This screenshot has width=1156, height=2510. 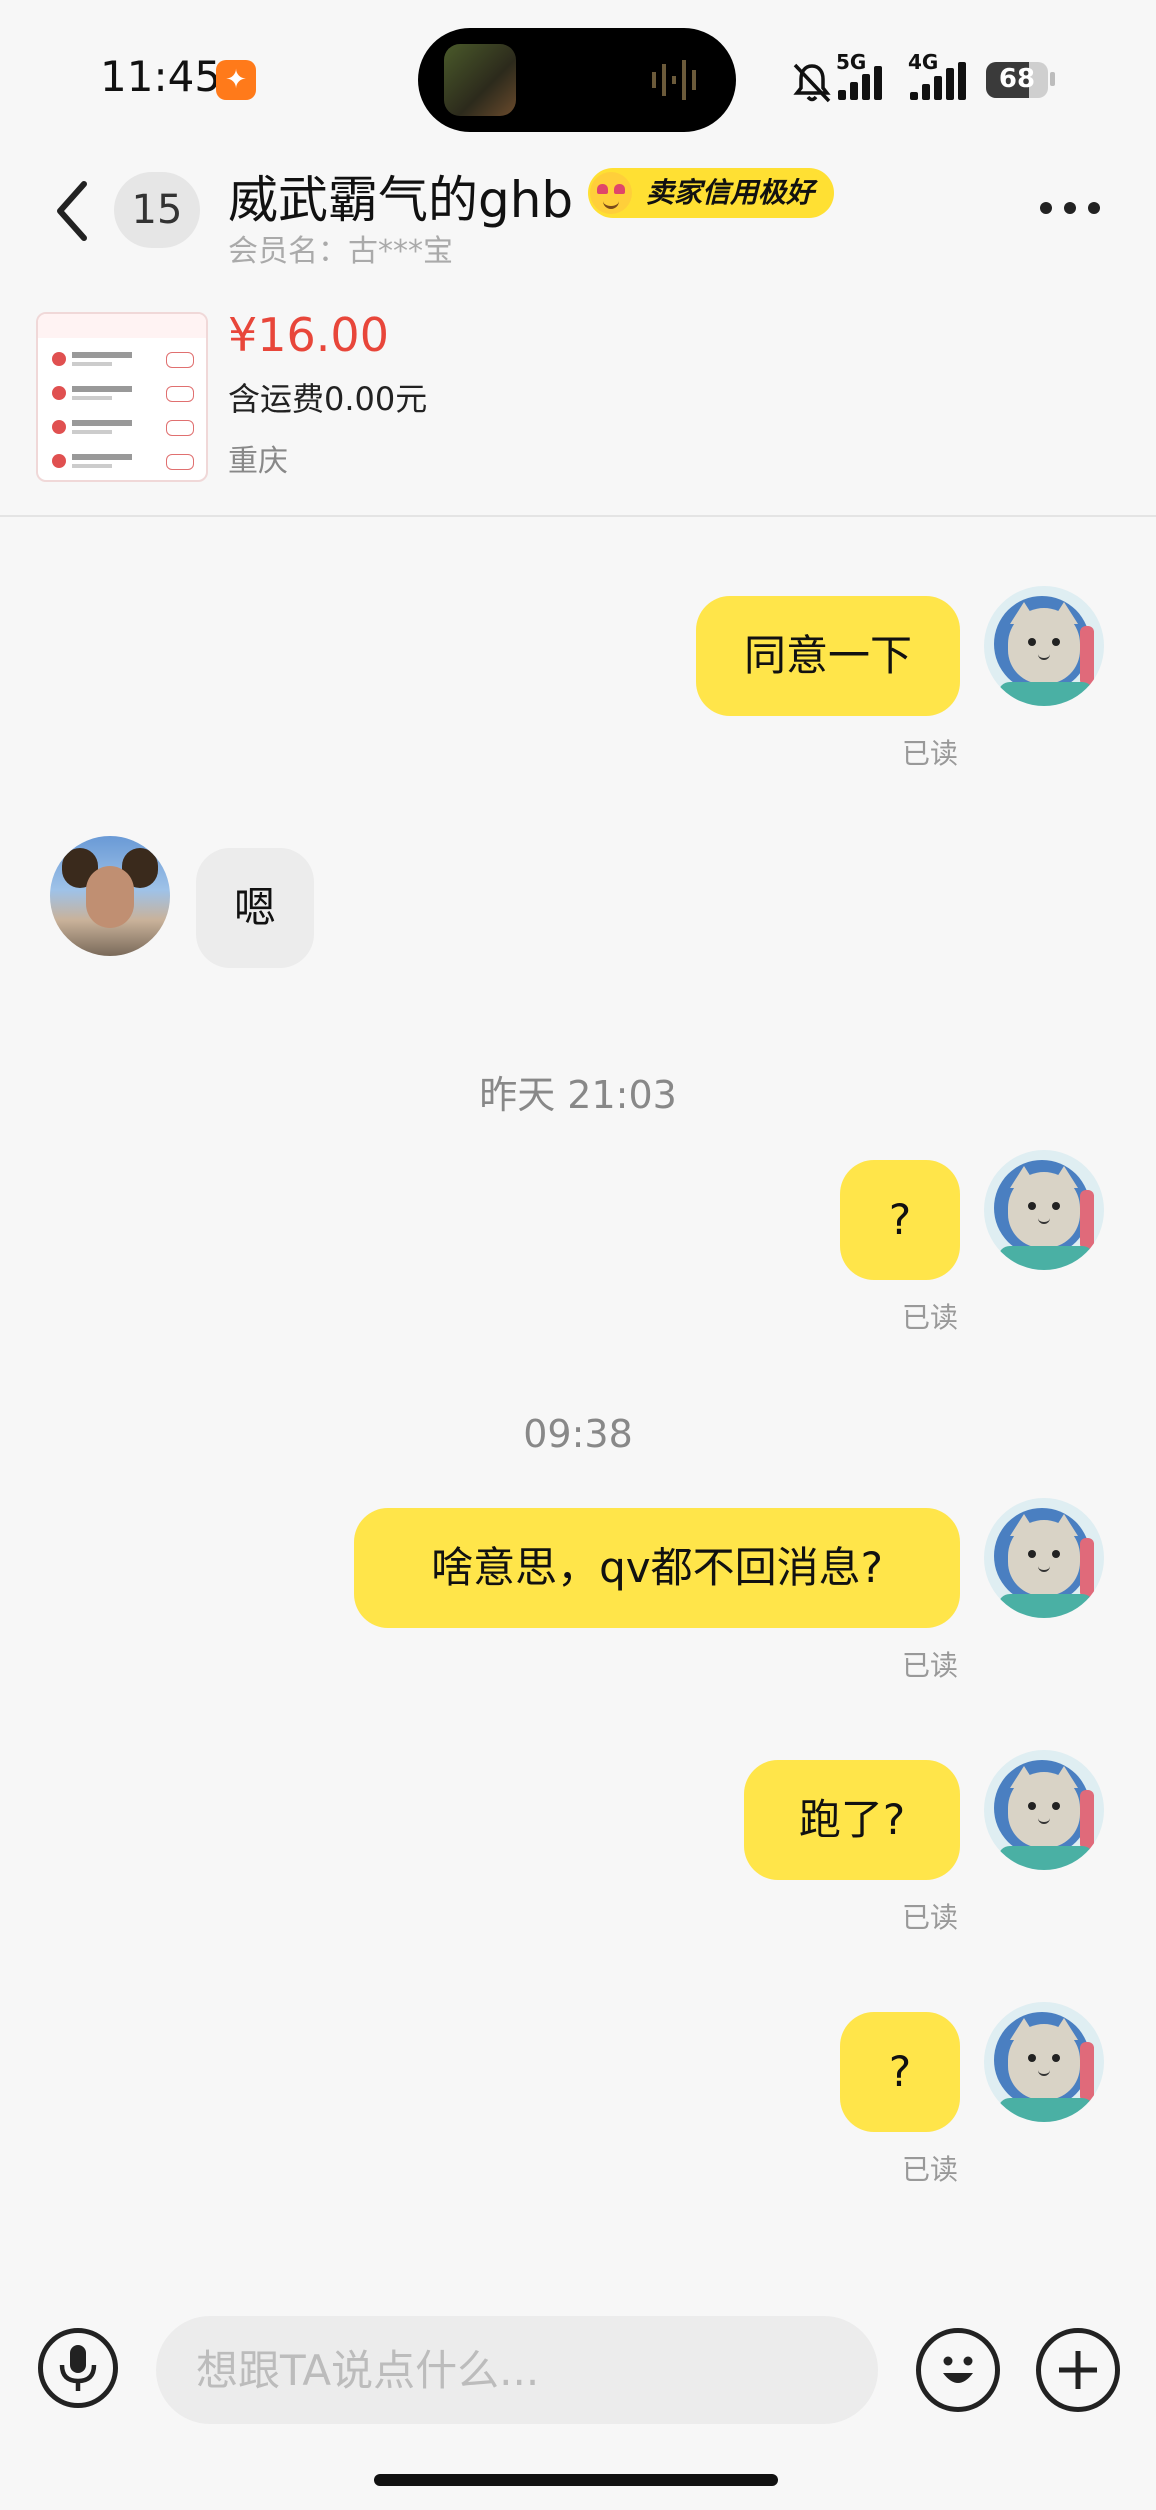 I want to click on heart-eyes-icon, so click(x=611, y=193).